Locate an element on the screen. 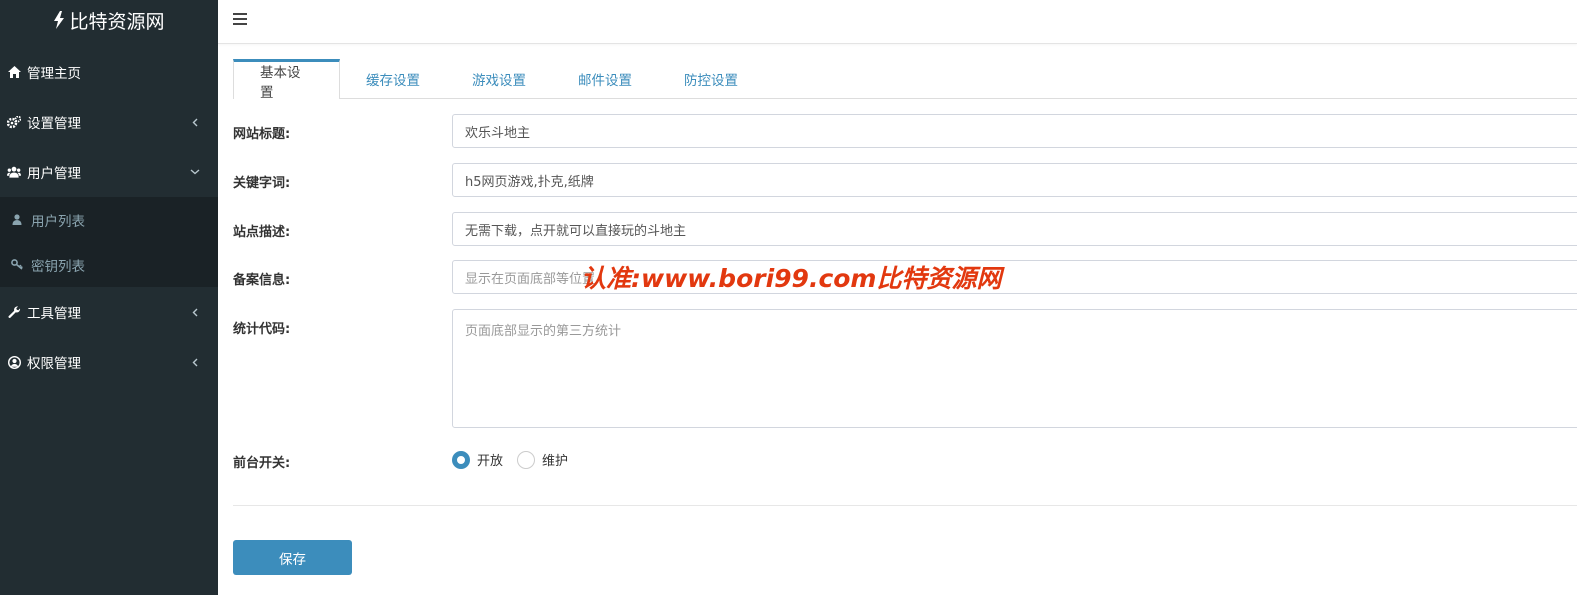 The width and height of the screenshot is (1577, 595). keywords-input: h5网页游戏,扑克,纸牌 is located at coordinates (1014, 180).